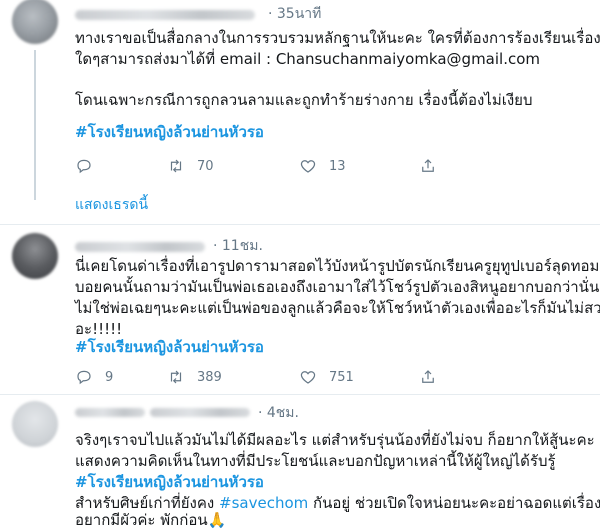 Image resolution: width=600 pixels, height=529 pixels. Describe the element at coordinates (238, 246) in the screenshot. I see `tweet-time: · 11ชม.` at that location.